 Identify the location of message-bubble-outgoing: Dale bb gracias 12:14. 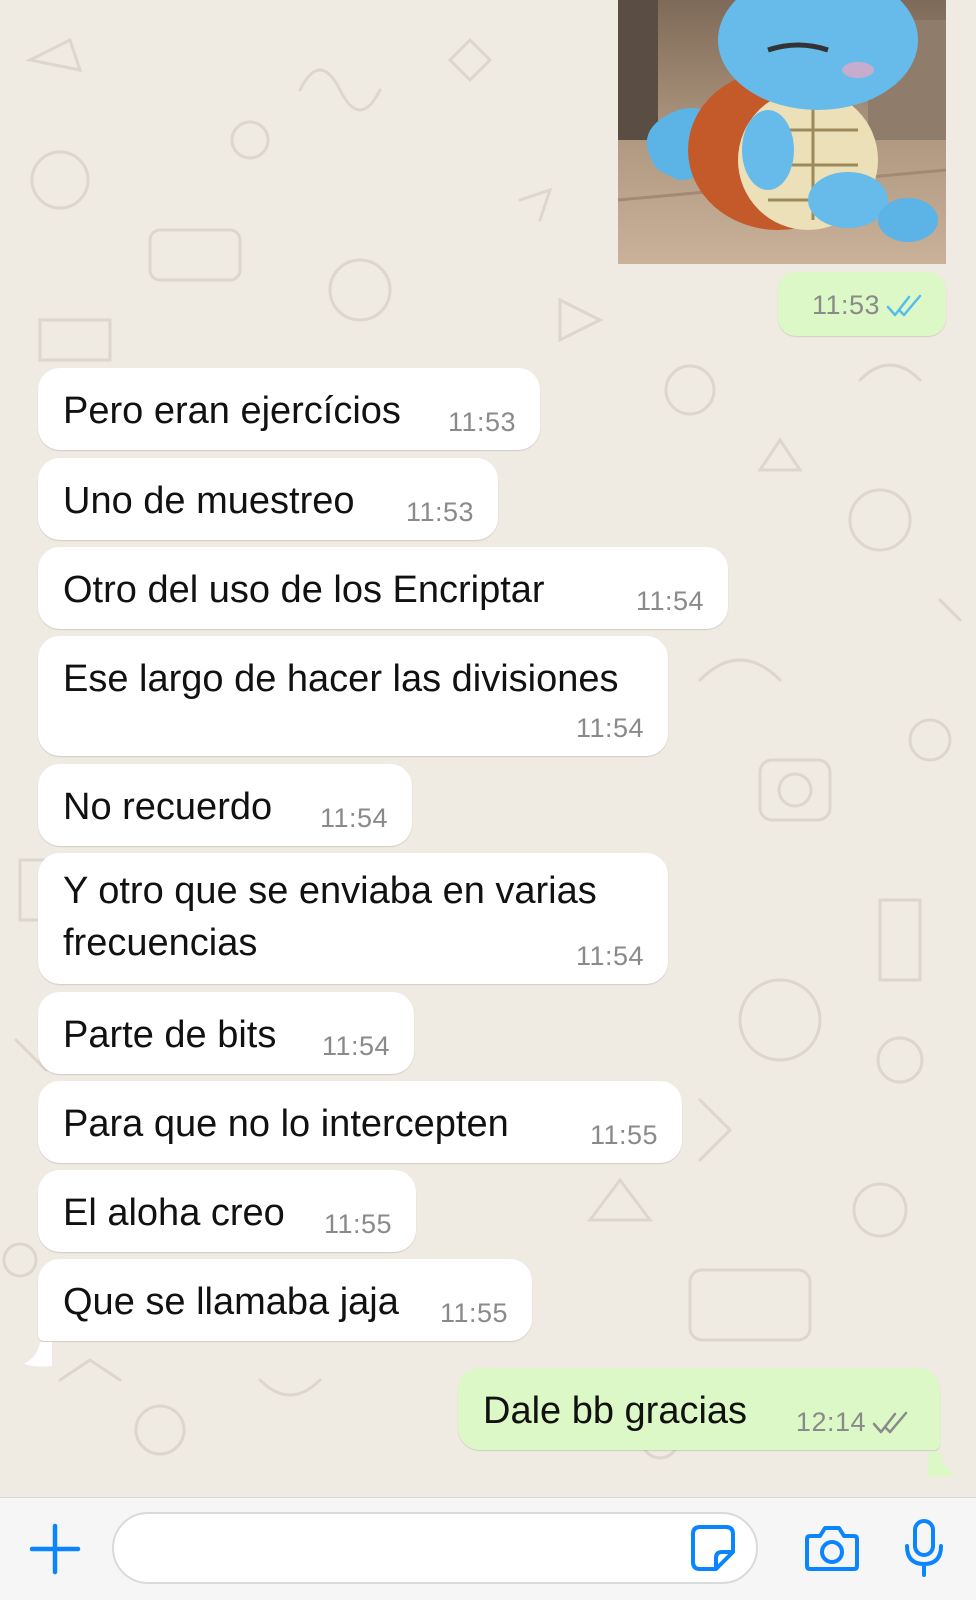
(699, 1409).